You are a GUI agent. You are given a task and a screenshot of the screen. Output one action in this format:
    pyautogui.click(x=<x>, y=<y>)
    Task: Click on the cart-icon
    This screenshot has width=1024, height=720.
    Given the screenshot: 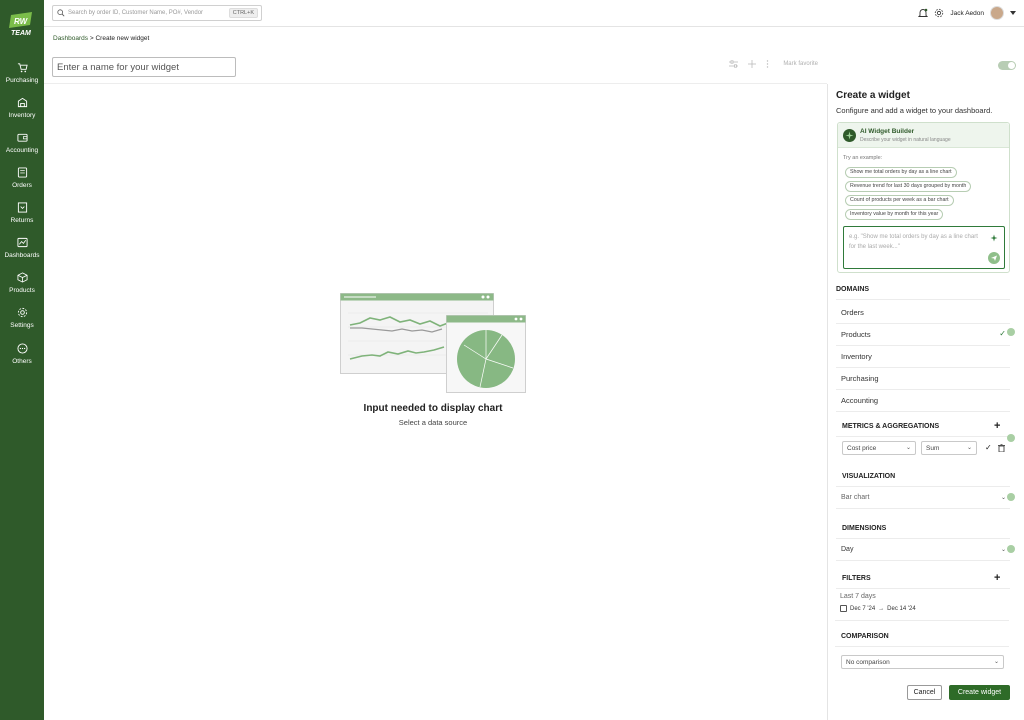 What is the action you would take?
    pyautogui.click(x=22, y=68)
    